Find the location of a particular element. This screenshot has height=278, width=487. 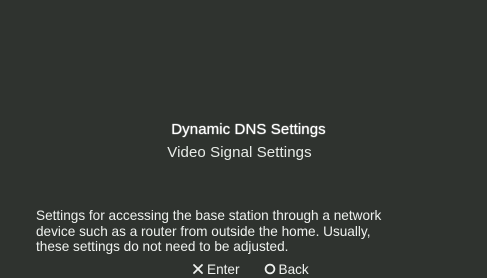

menu-item-video-signal-settings: Video Signal Settings is located at coordinates (243, 152).